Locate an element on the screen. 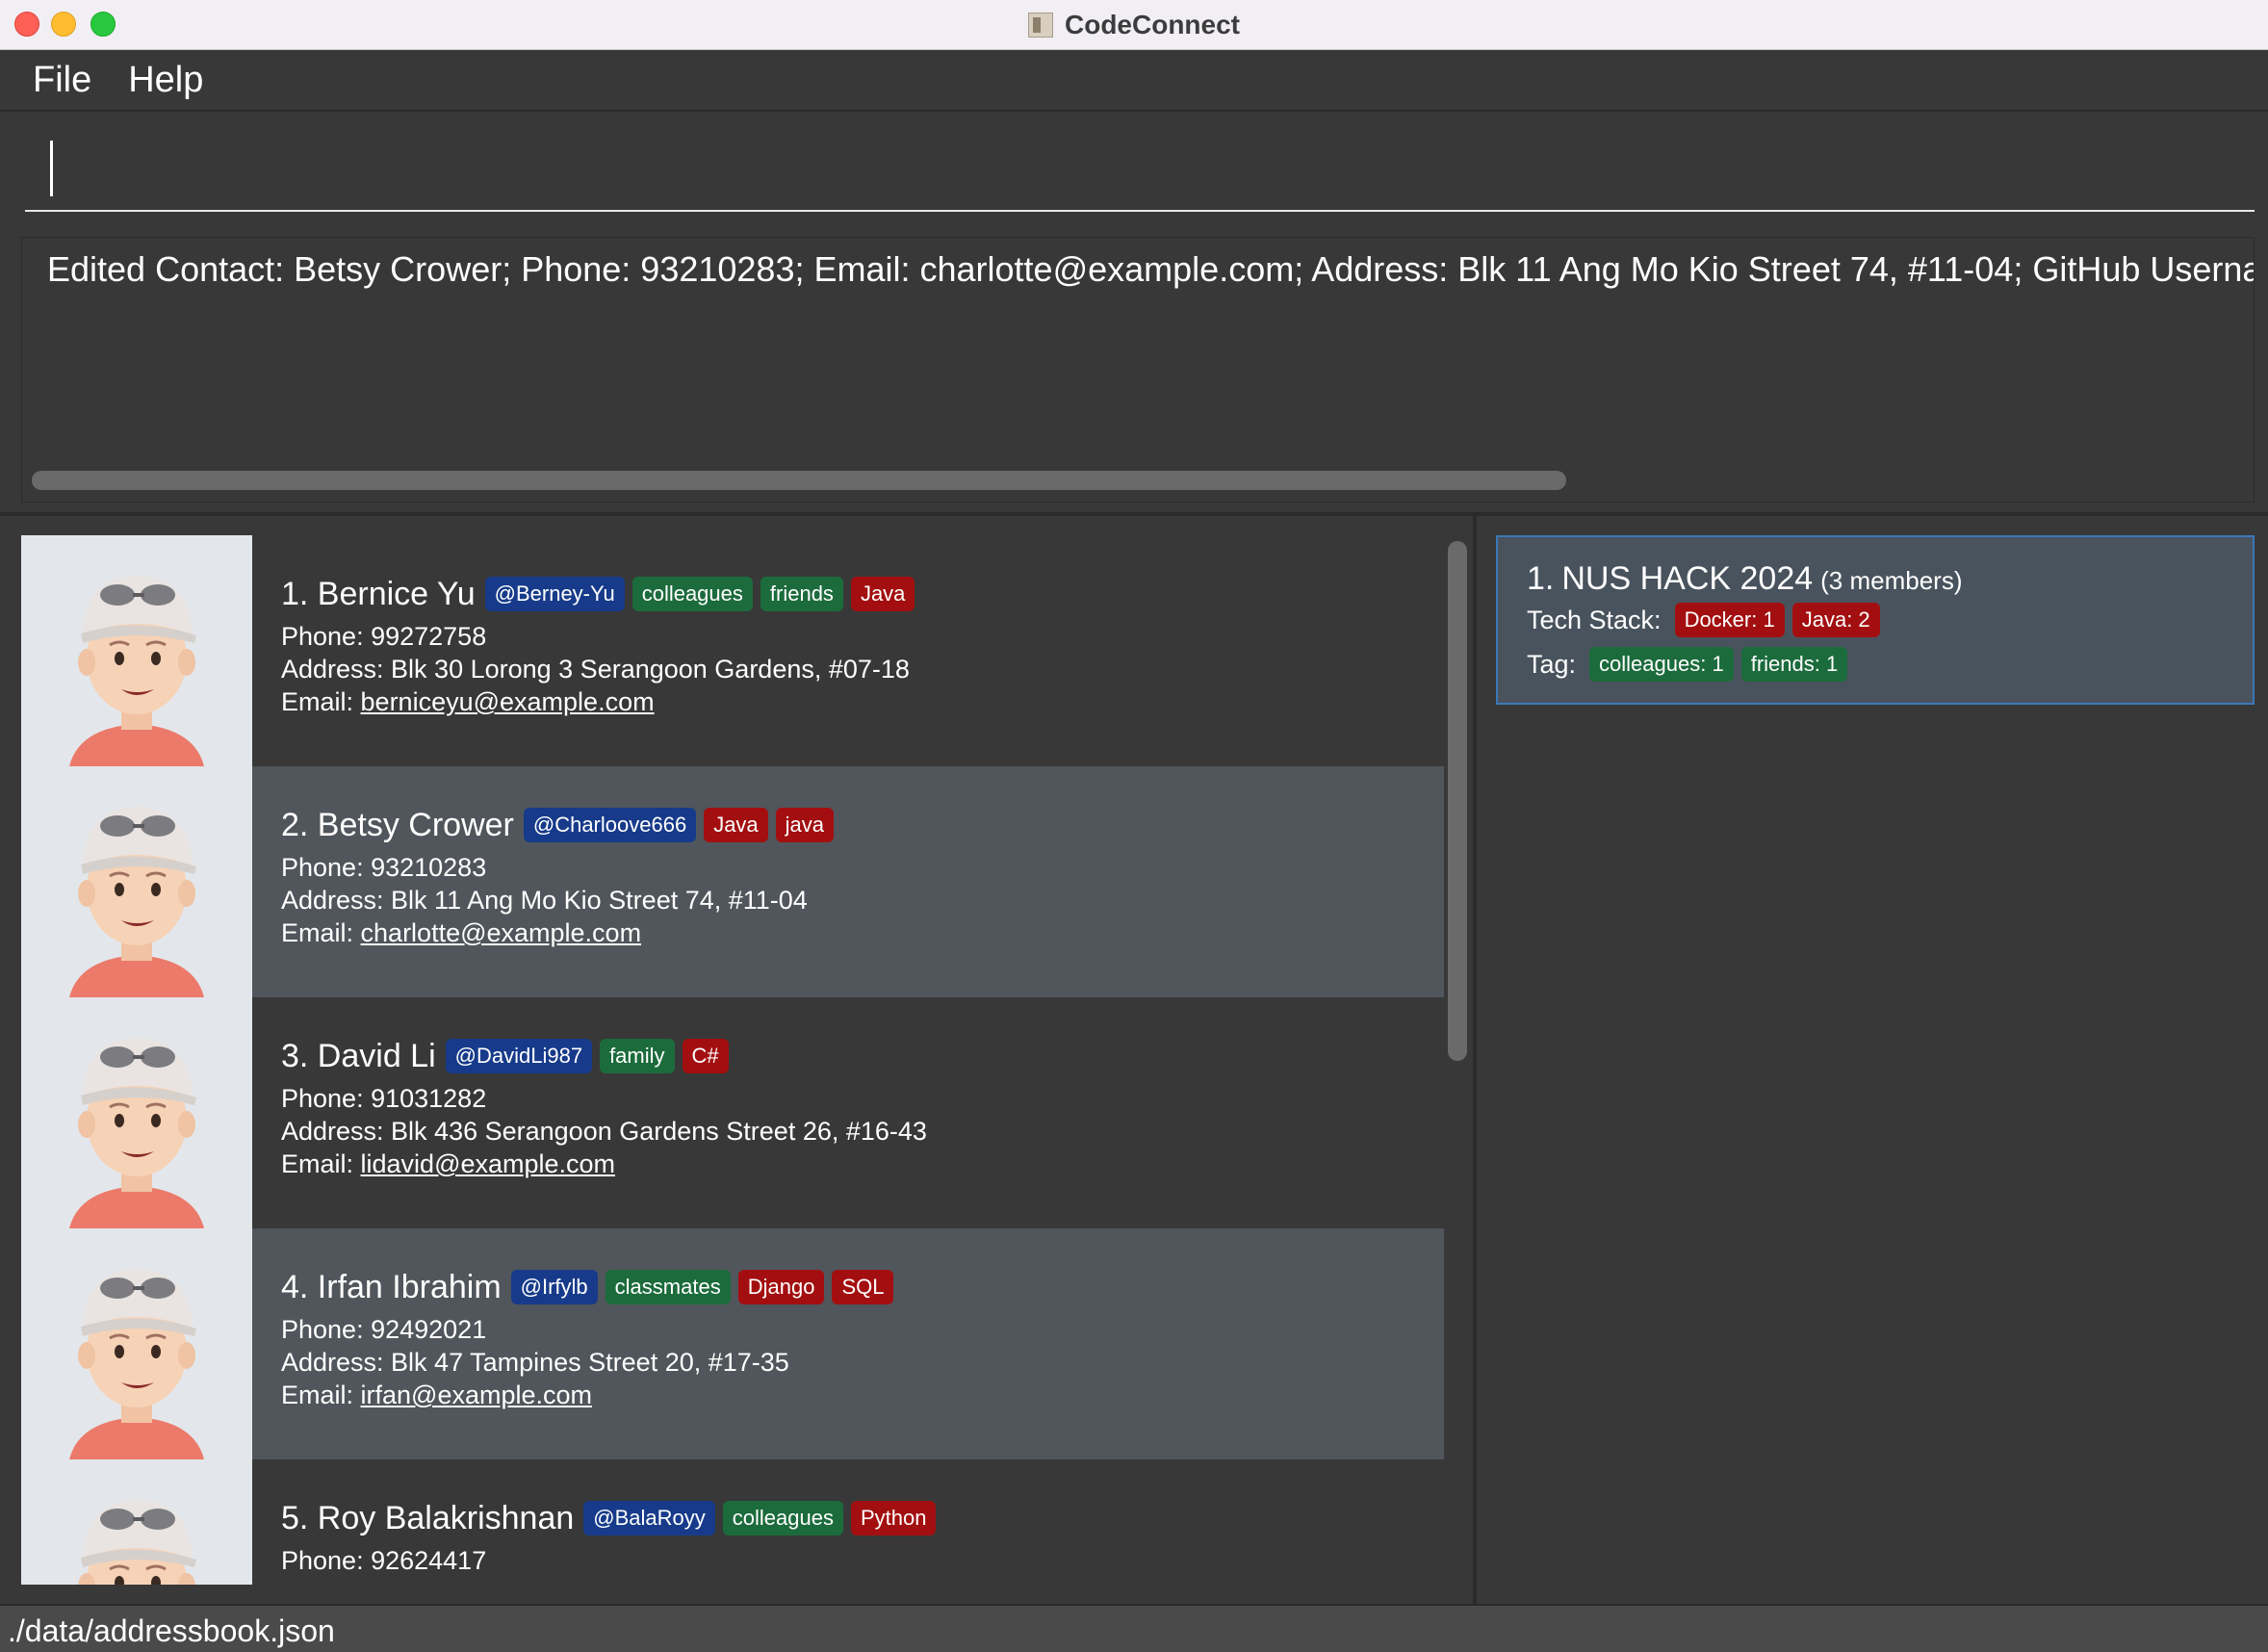  group-tag-label: Tag: is located at coordinates (1552, 664).